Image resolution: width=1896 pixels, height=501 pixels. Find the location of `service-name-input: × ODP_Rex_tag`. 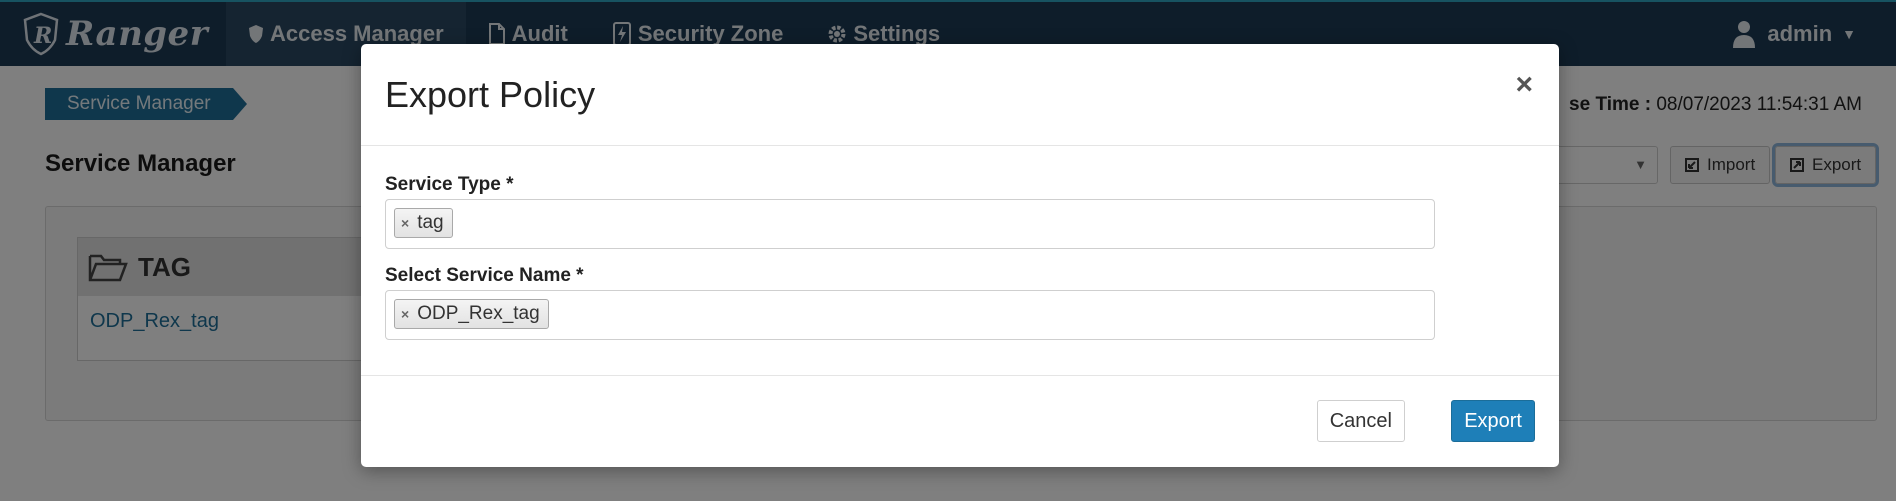

service-name-input: × ODP_Rex_tag is located at coordinates (910, 315).